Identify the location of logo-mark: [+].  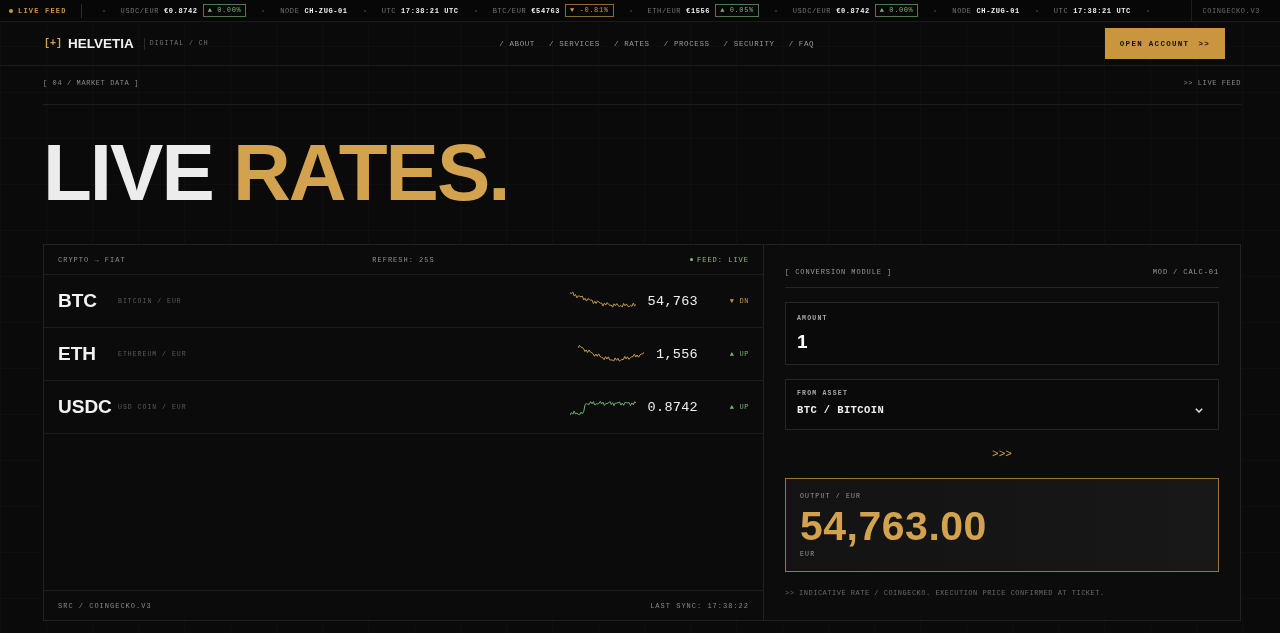
(53, 43).